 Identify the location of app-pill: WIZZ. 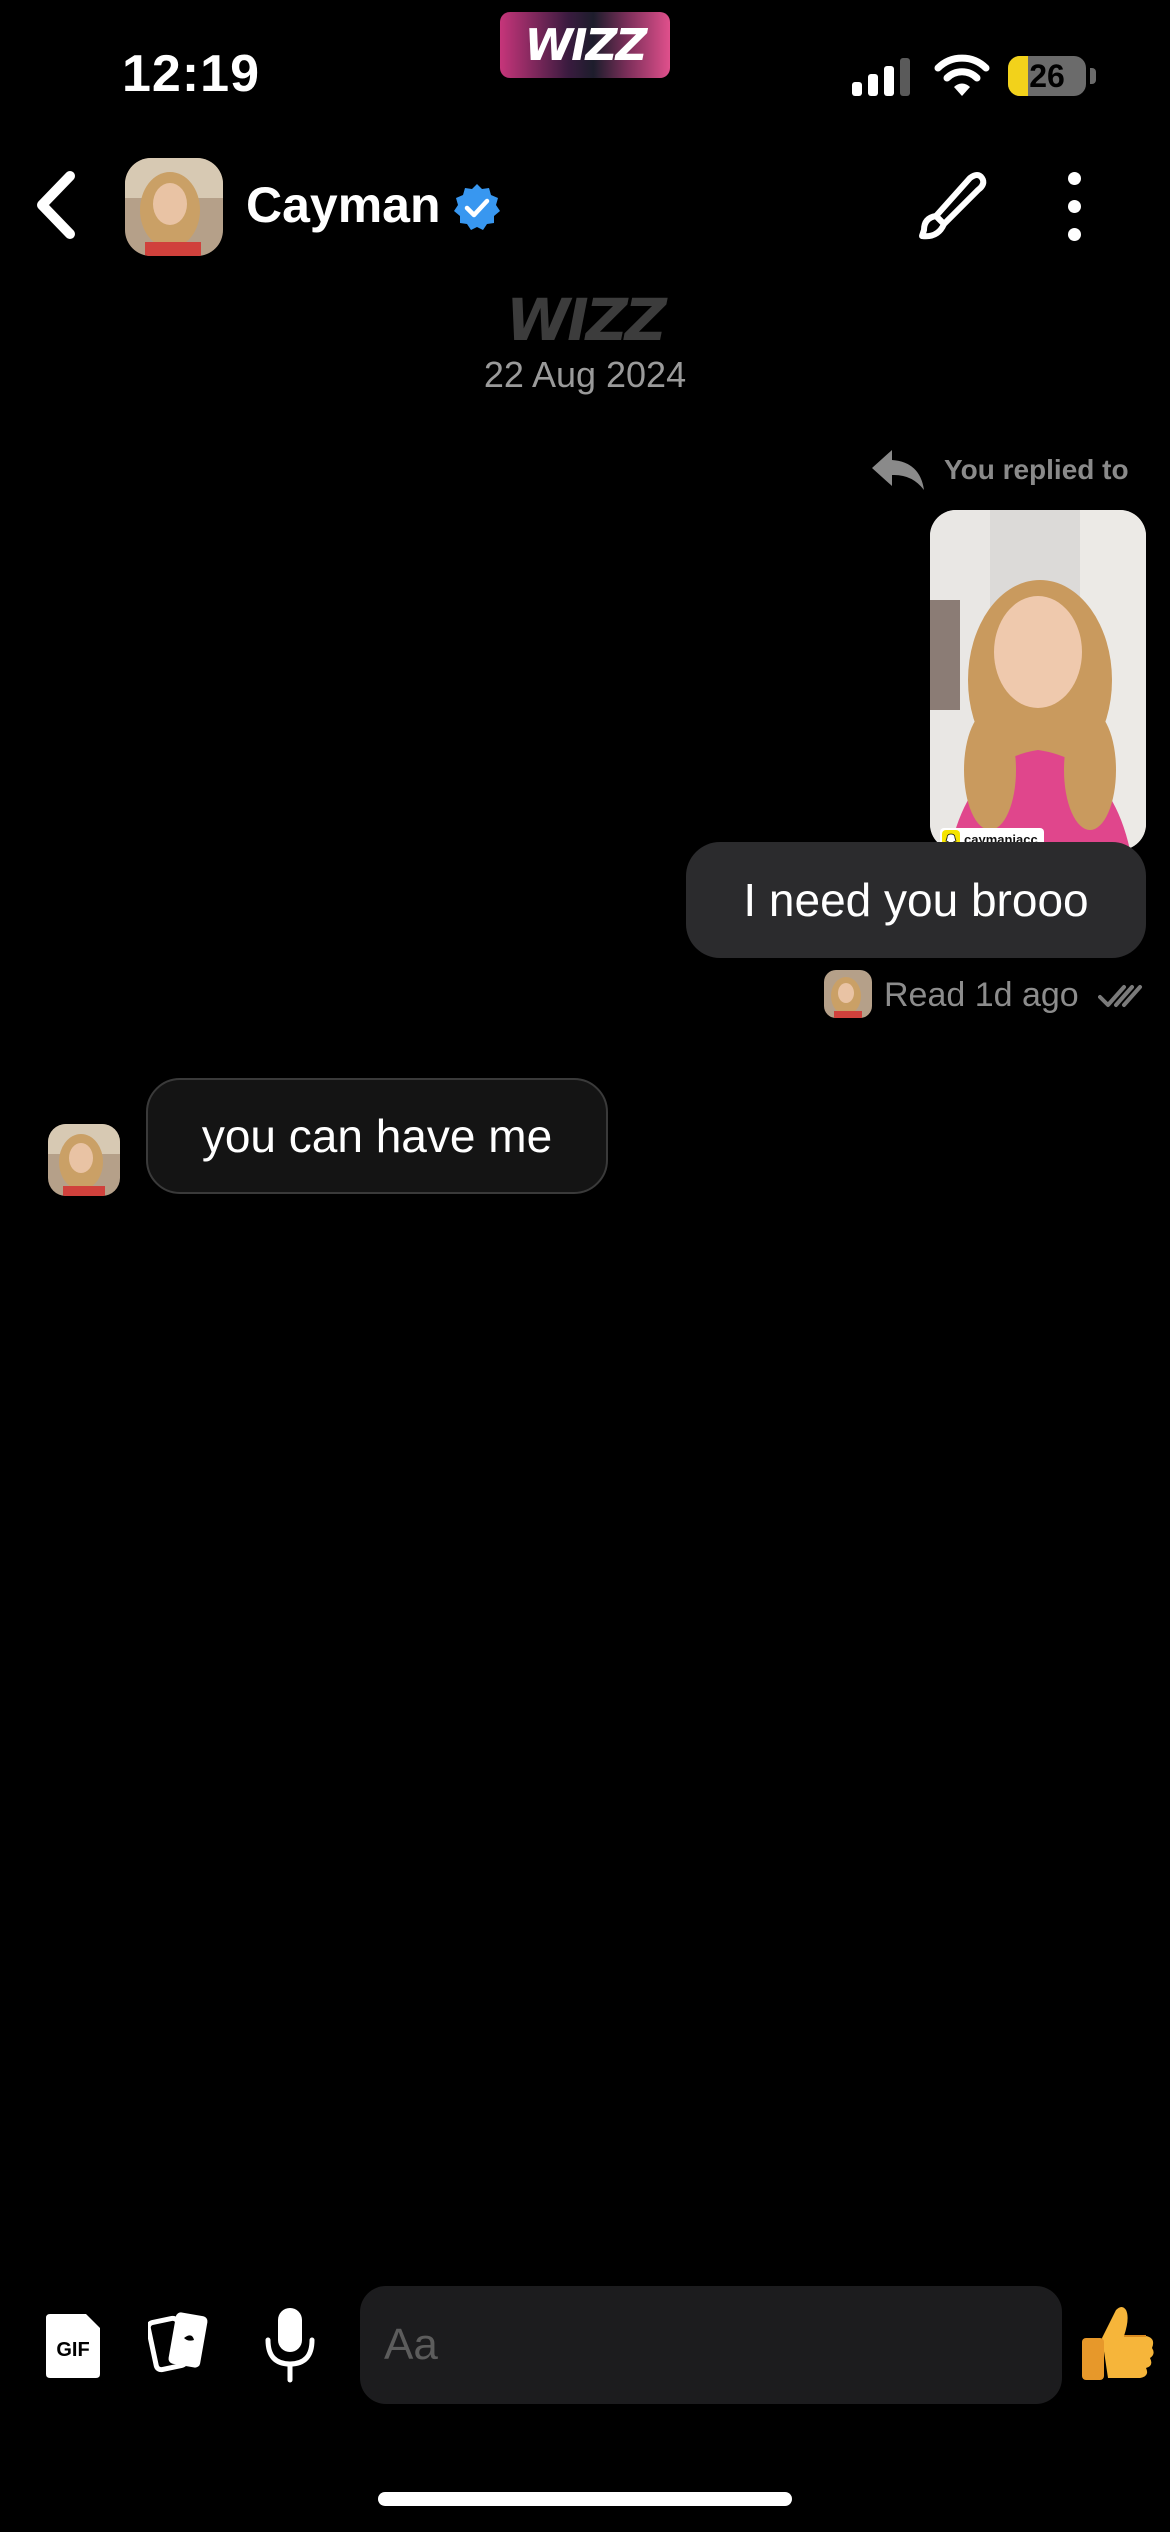
(585, 45).